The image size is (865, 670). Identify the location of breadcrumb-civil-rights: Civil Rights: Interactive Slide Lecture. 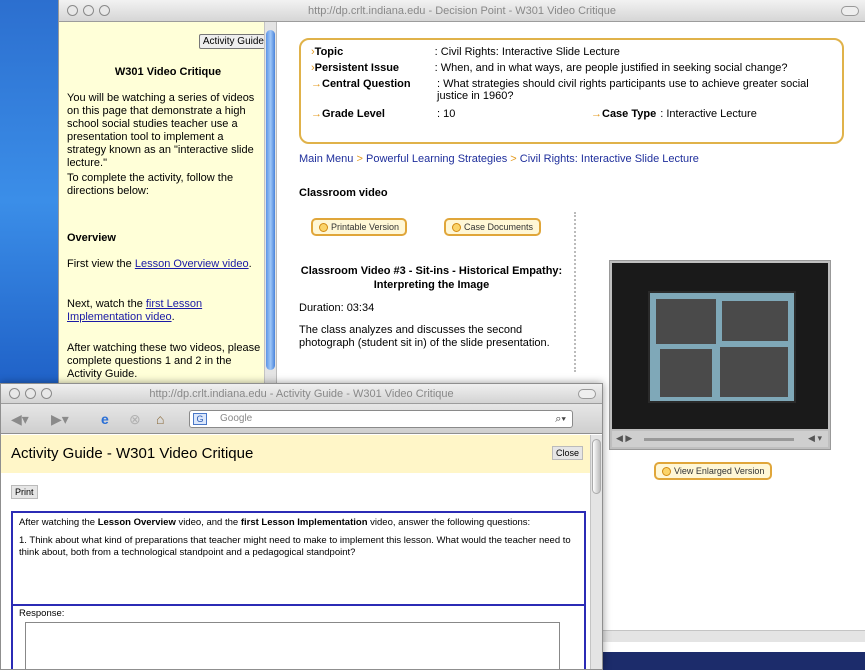
(609, 159).